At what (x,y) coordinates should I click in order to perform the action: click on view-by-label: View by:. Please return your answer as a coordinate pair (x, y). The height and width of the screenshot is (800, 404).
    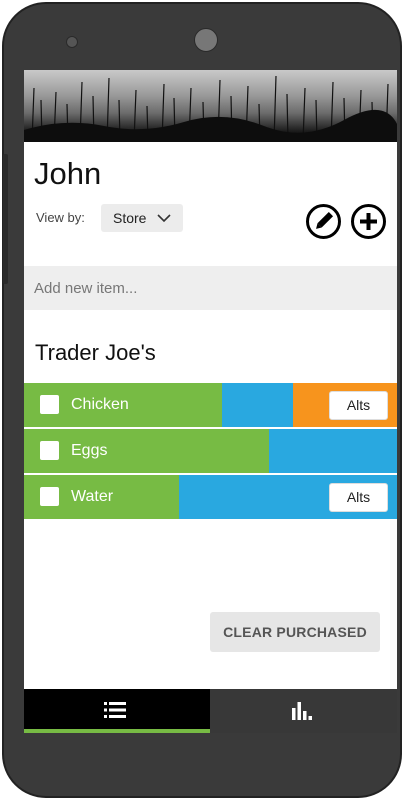
    Looking at the image, I should click on (60, 217).